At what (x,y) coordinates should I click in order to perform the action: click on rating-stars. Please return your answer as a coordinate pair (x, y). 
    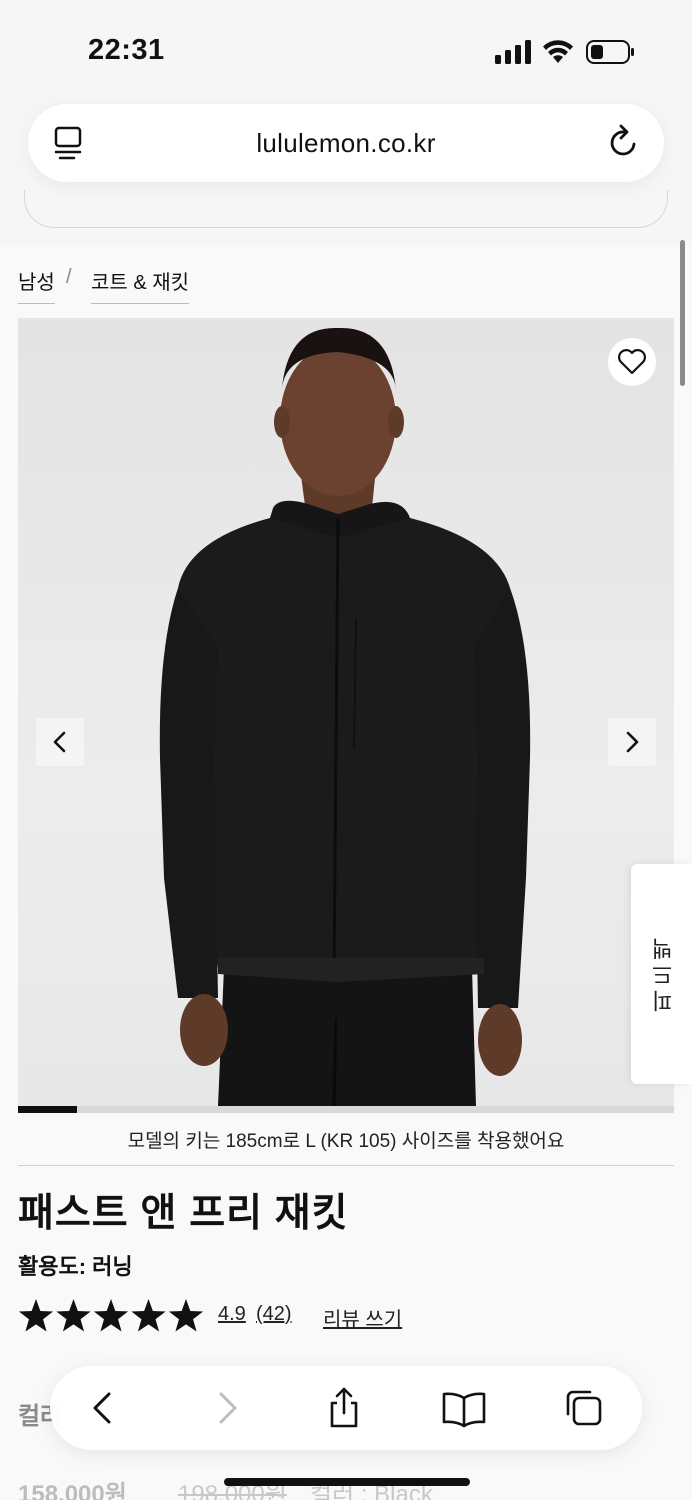
    Looking at the image, I should click on (111, 1315).